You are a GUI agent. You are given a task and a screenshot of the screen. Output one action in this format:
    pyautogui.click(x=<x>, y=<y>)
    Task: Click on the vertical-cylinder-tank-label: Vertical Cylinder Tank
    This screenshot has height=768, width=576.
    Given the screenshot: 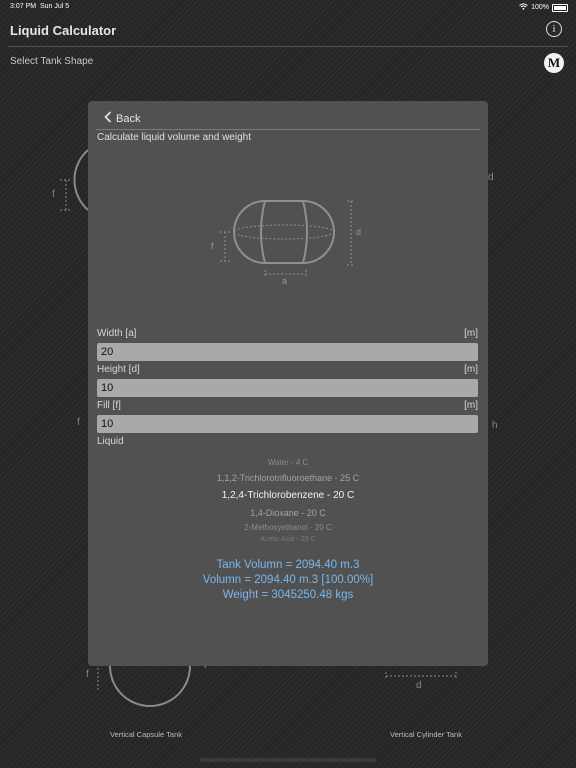 What is the action you would take?
    pyautogui.click(x=426, y=734)
    